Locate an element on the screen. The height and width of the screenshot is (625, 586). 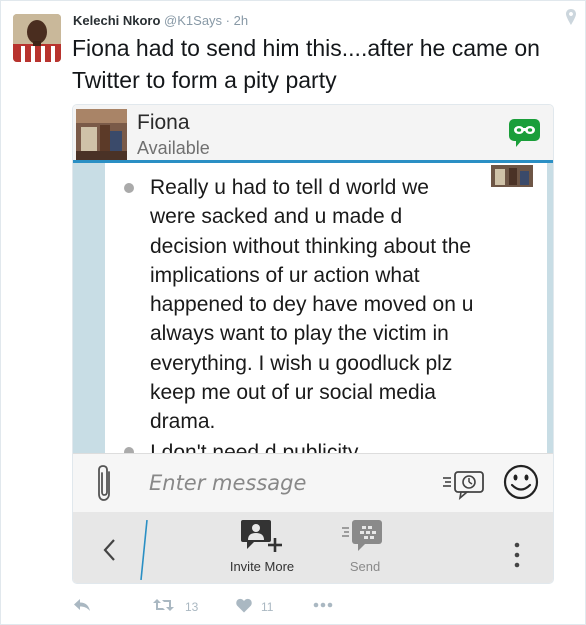
retweet-count: 13 is located at coordinates (192, 607).